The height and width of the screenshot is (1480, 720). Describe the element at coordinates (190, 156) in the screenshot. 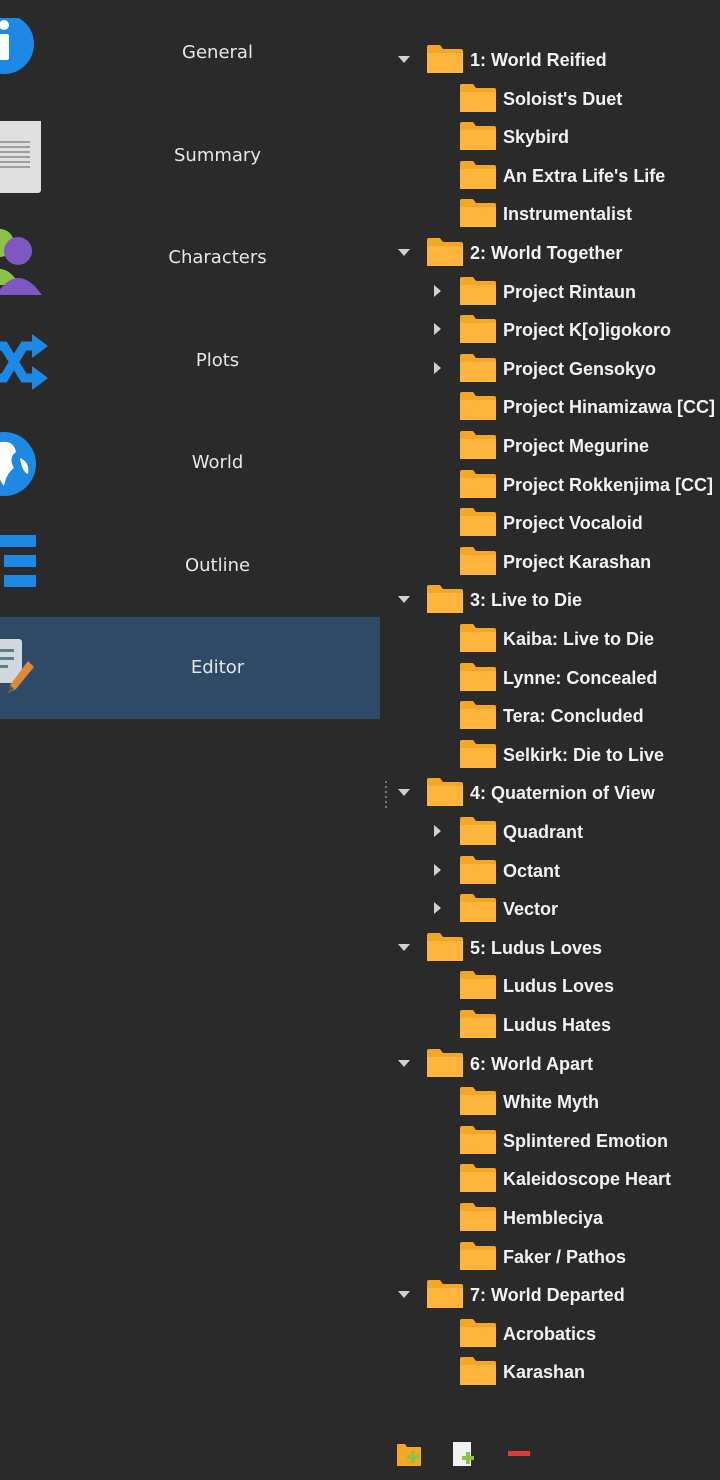

I see `sidebar-item-summary: Summary` at that location.